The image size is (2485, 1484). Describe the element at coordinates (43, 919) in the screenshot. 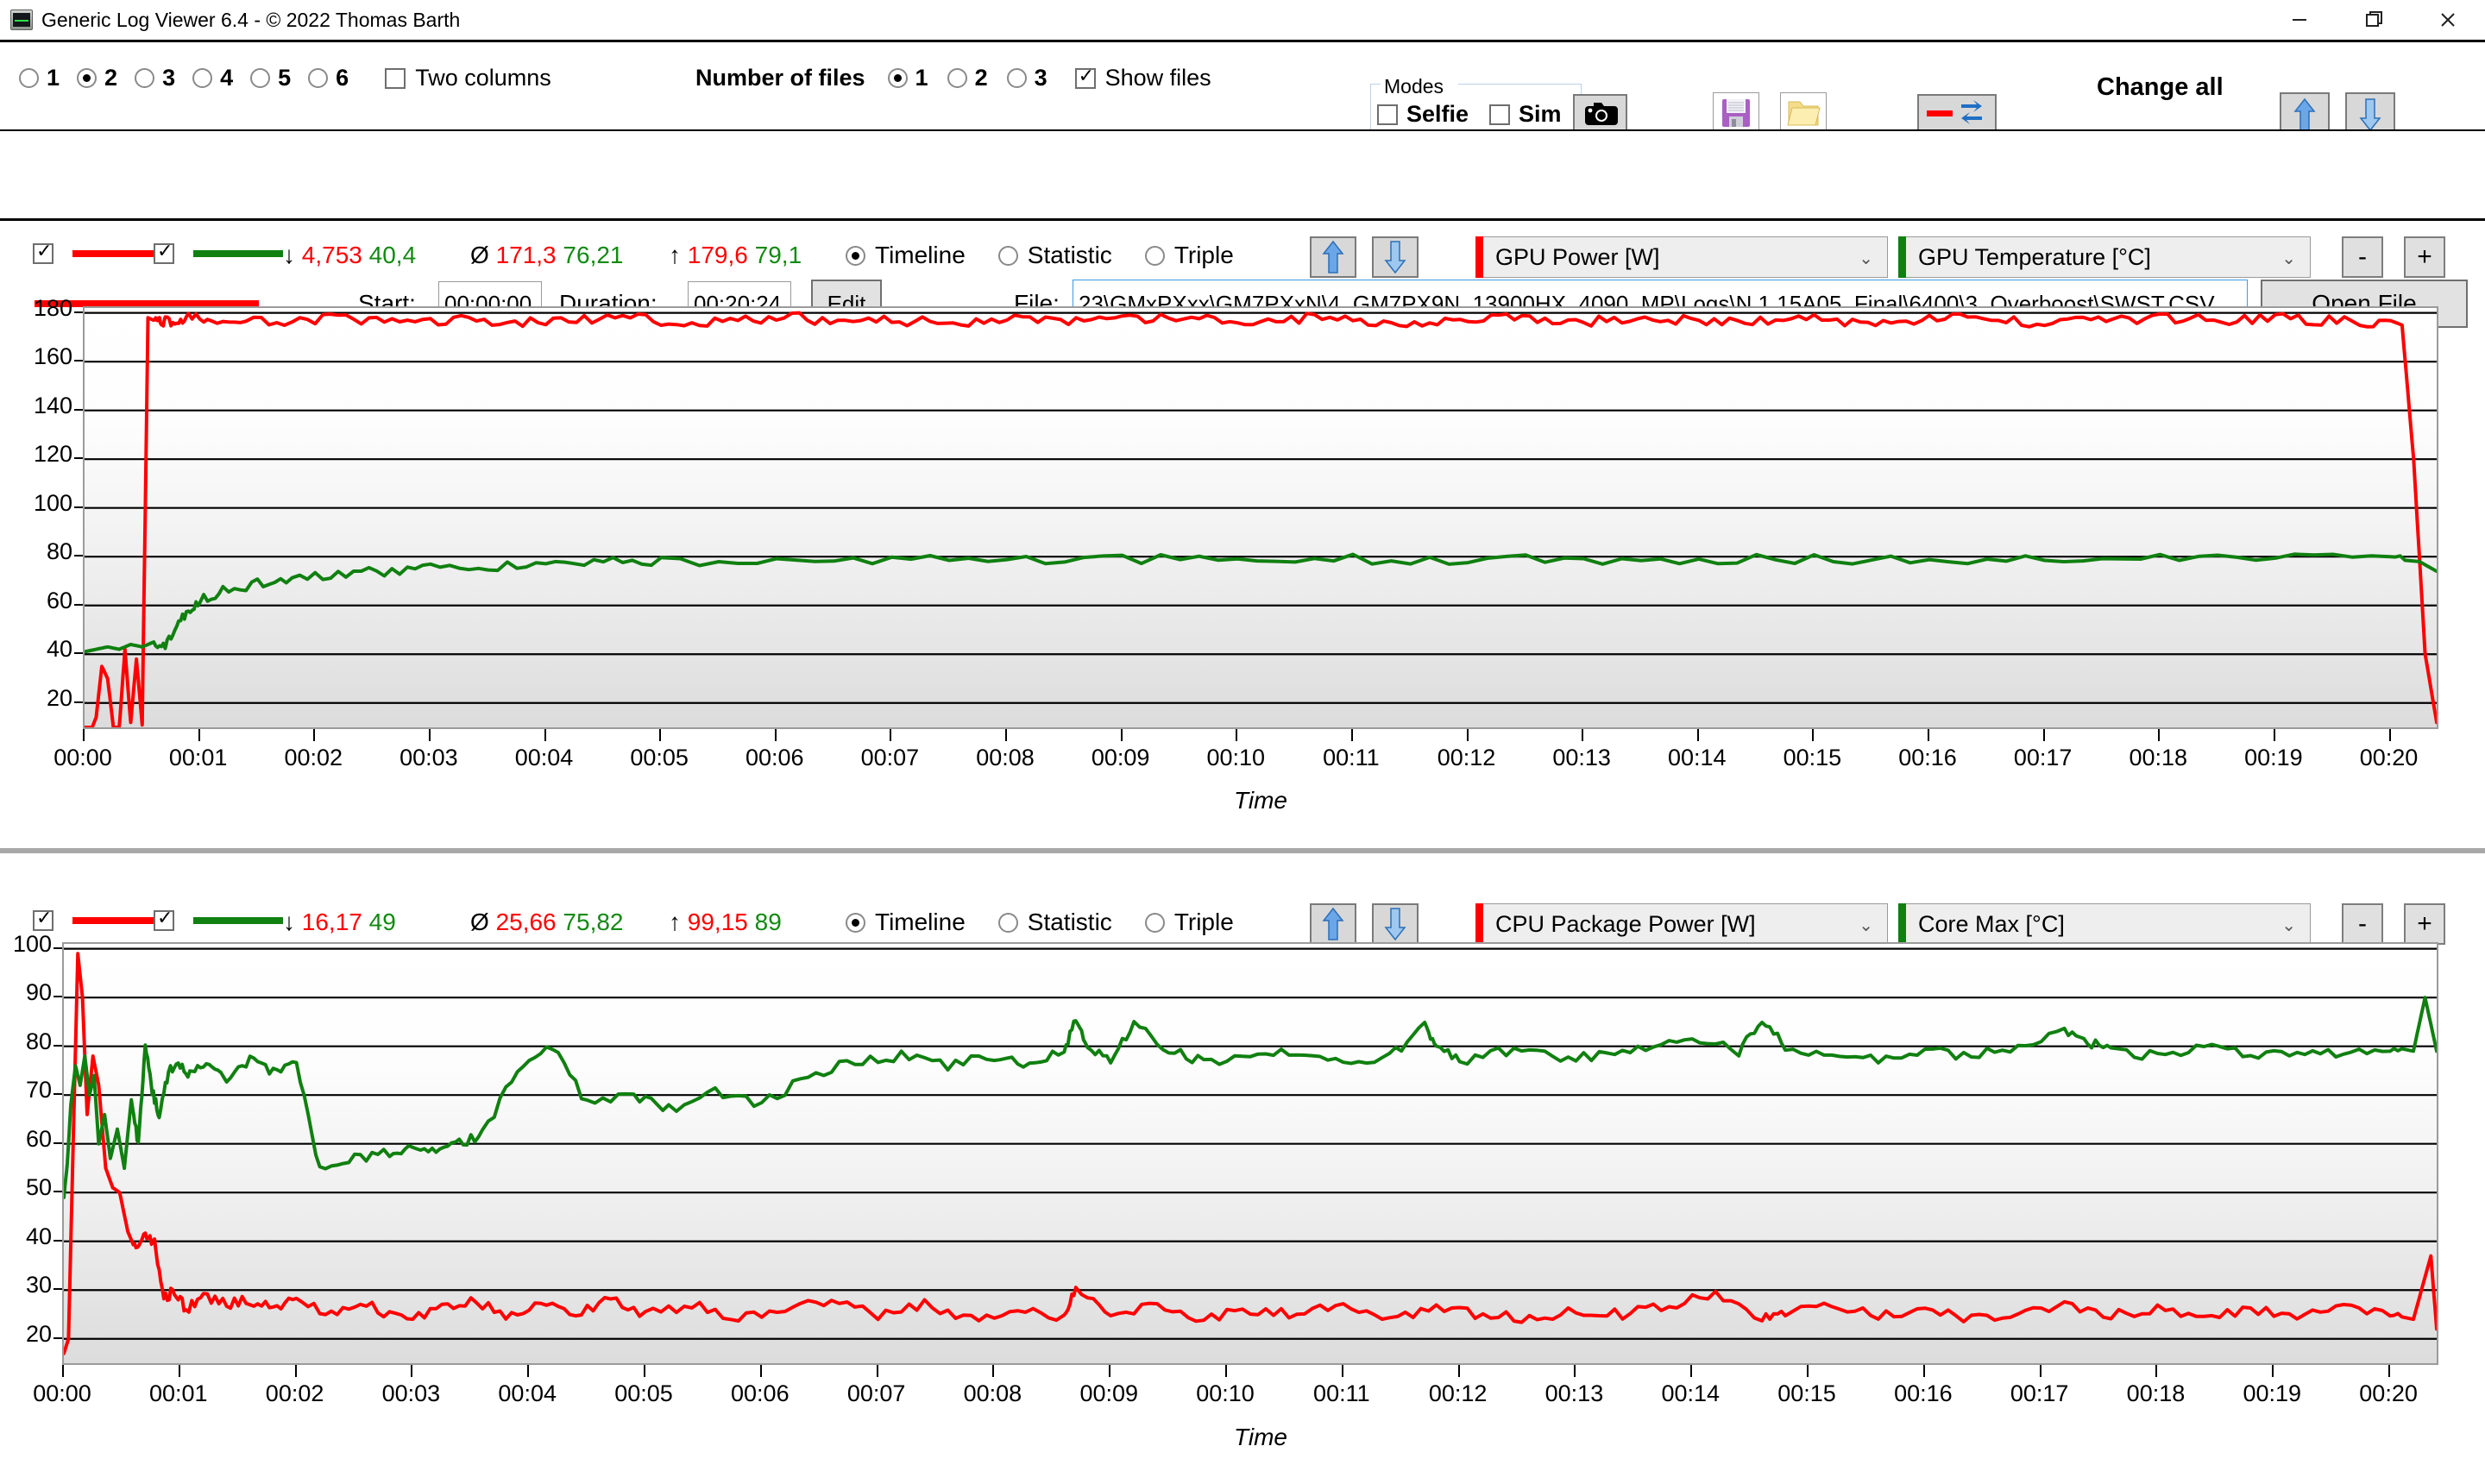

I see `cpu-red-series-checkbox` at that location.